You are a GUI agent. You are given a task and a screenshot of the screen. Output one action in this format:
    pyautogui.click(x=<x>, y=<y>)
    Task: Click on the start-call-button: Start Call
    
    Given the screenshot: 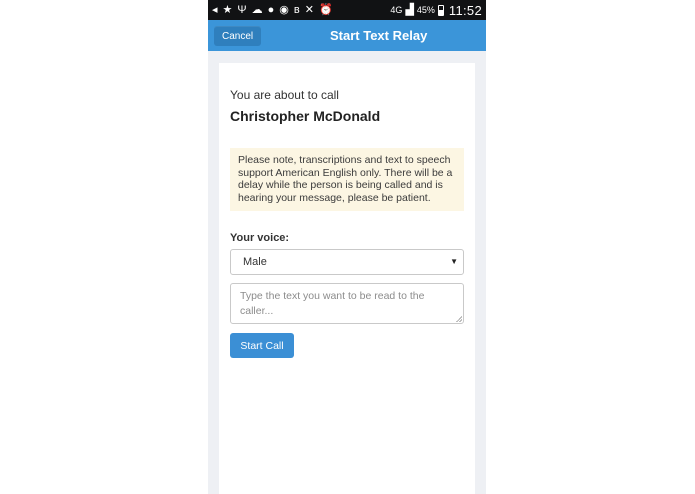 What is the action you would take?
    pyautogui.click(x=262, y=345)
    